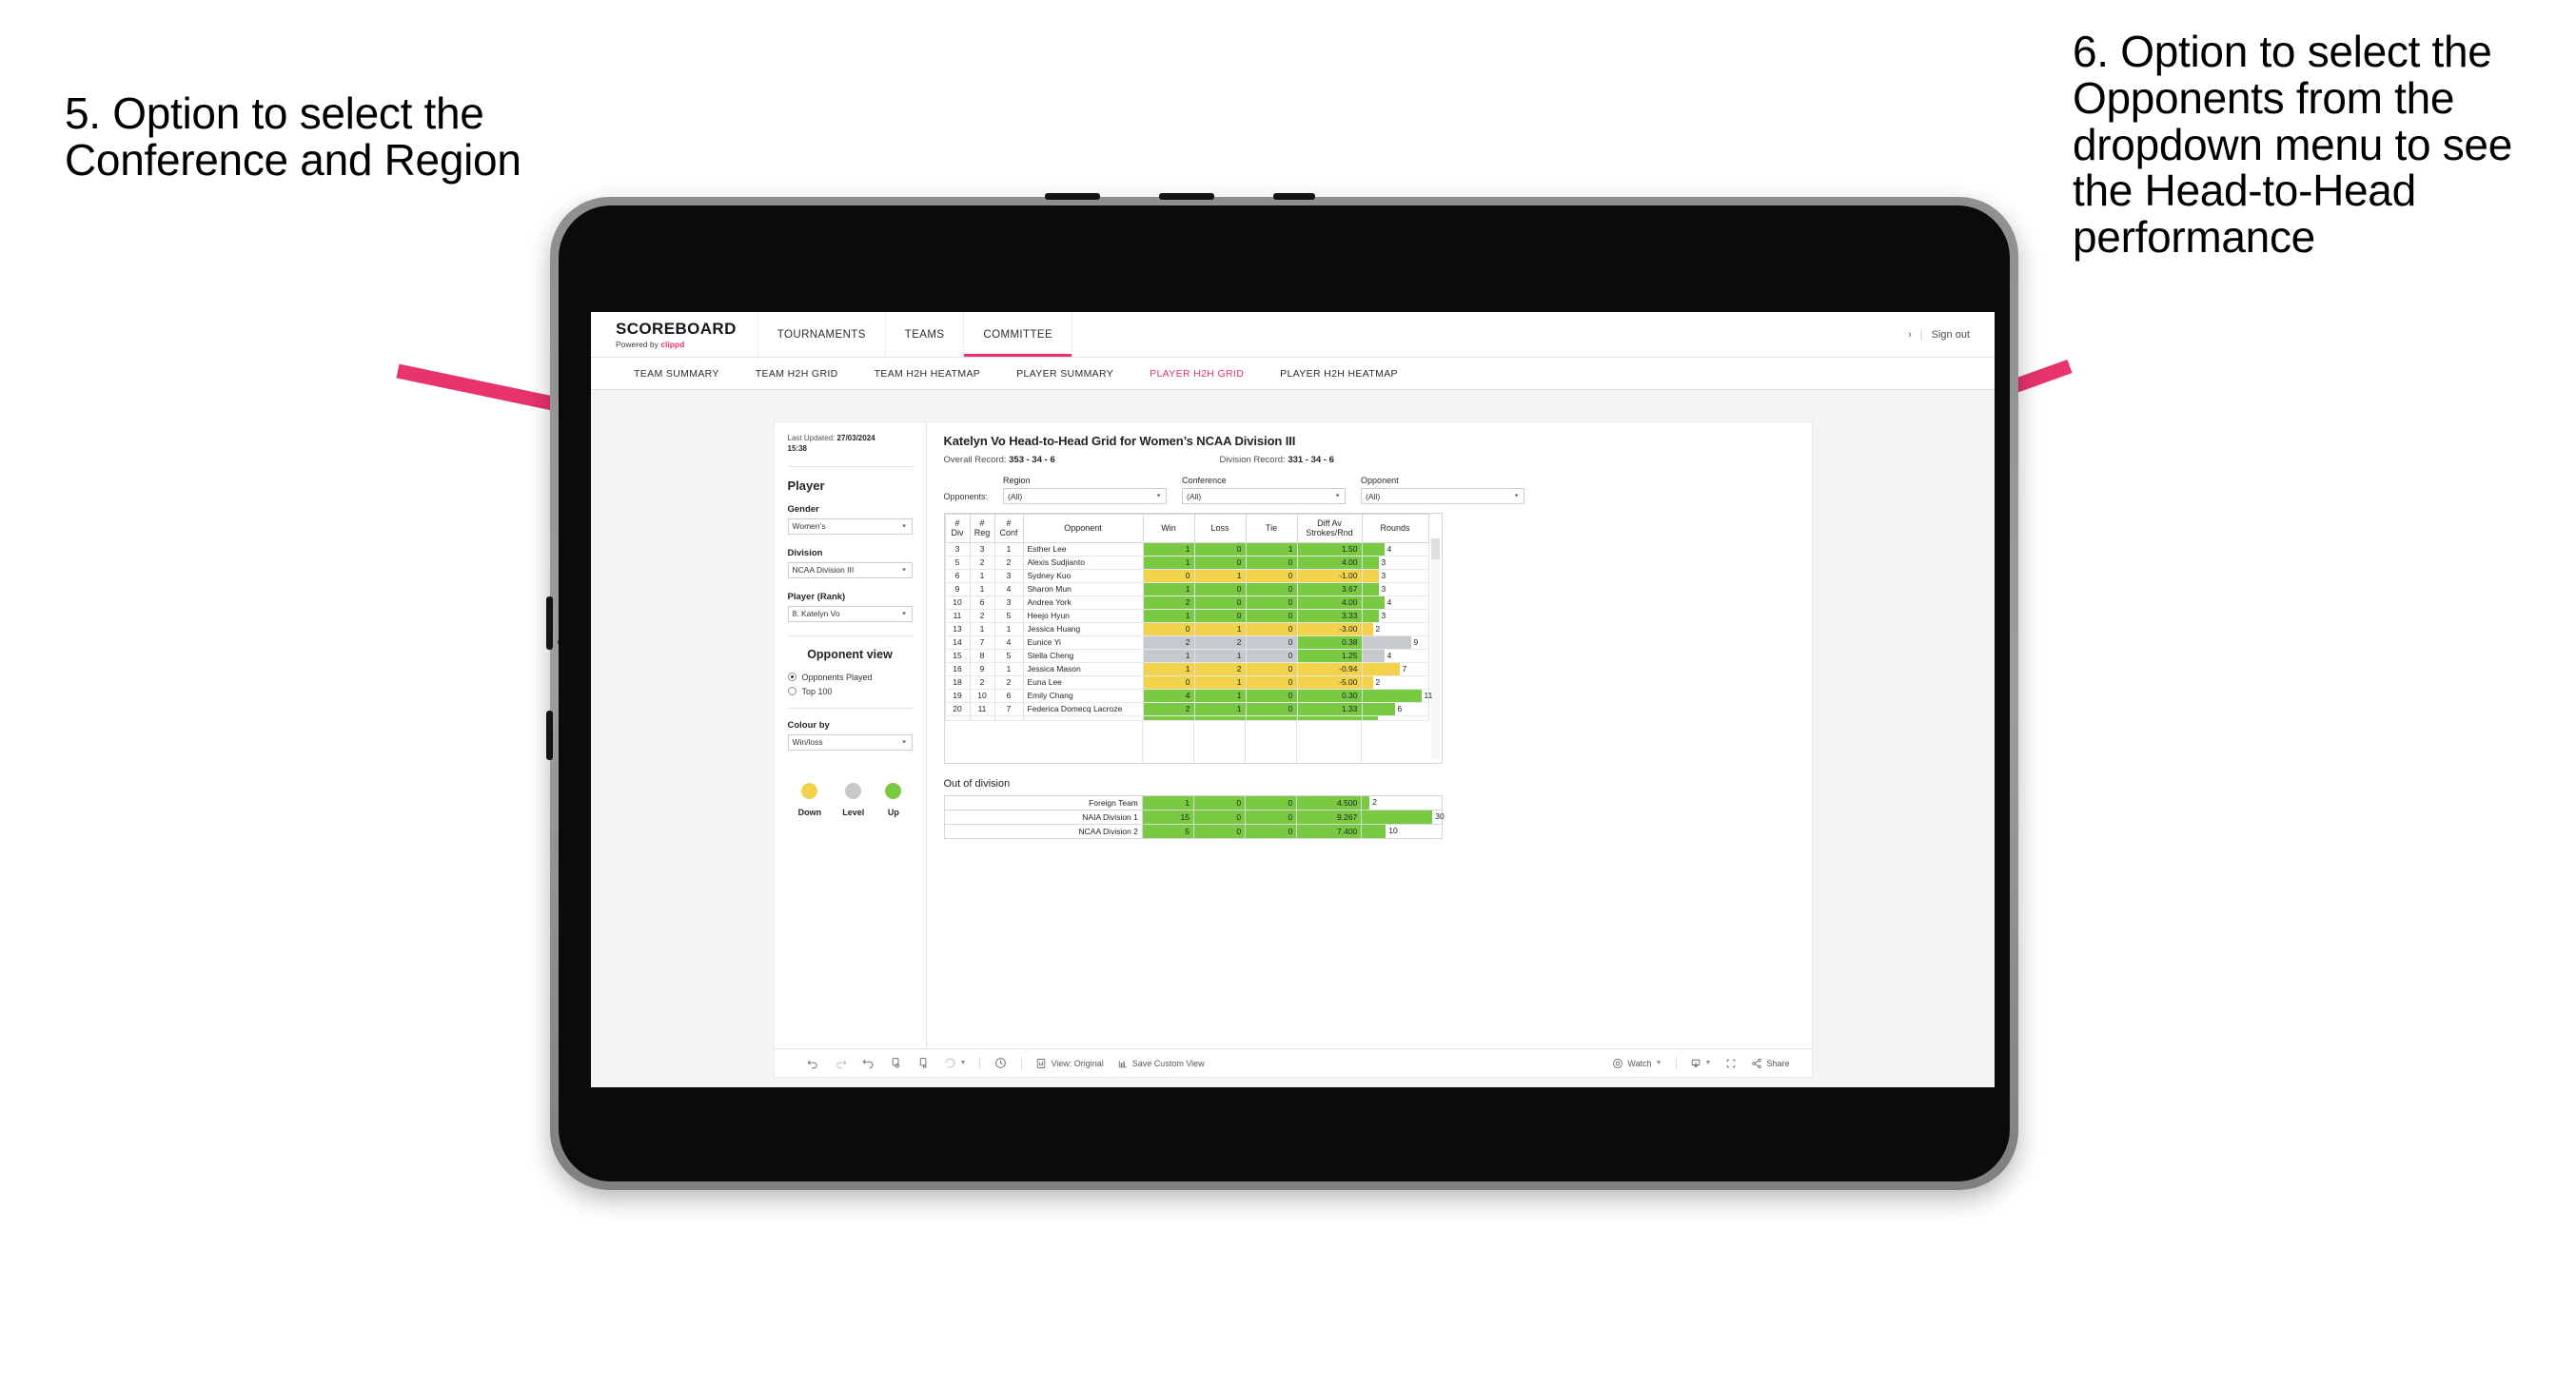 This screenshot has height=1386, width=2576. Describe the element at coordinates (850, 691) in the screenshot. I see `radio-top-100: Top 100` at that location.